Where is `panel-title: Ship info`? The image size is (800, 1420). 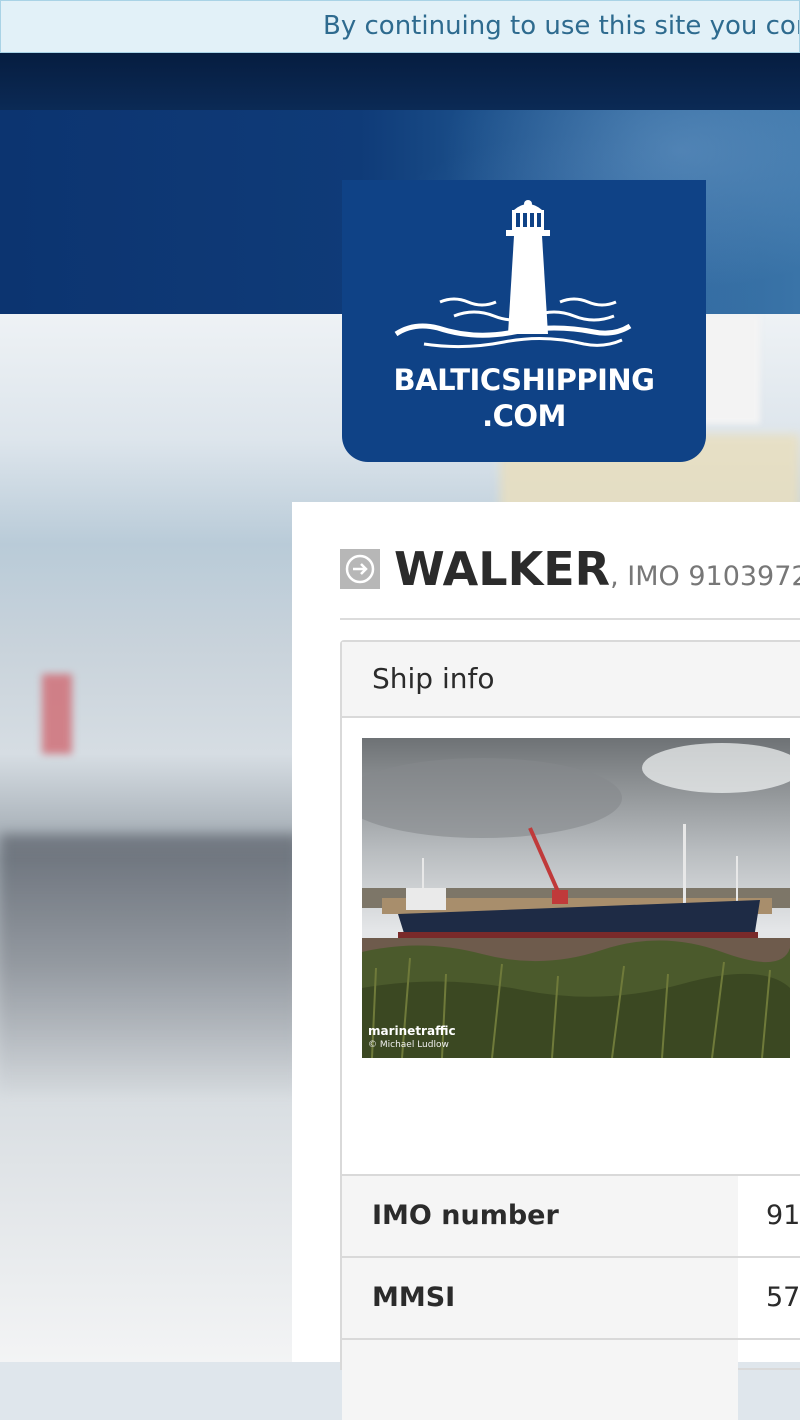 panel-title: Ship info is located at coordinates (433, 678).